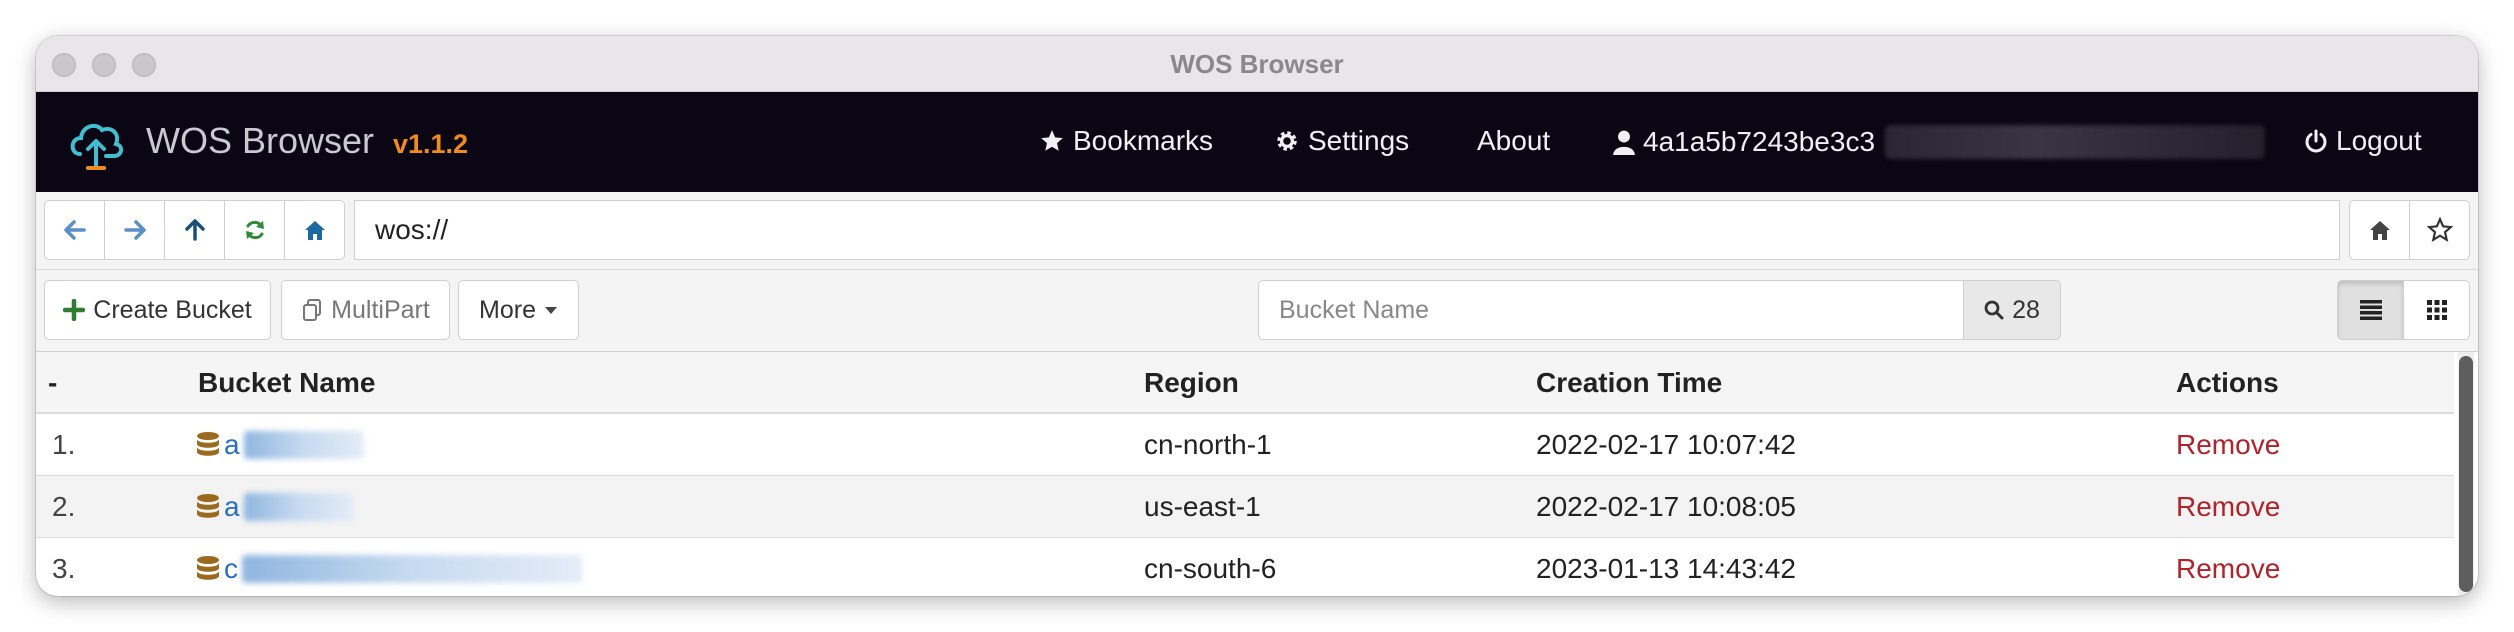 This screenshot has height=632, width=2514. What do you see at coordinates (550, 310) in the screenshot?
I see `caret-down-icon` at bounding box center [550, 310].